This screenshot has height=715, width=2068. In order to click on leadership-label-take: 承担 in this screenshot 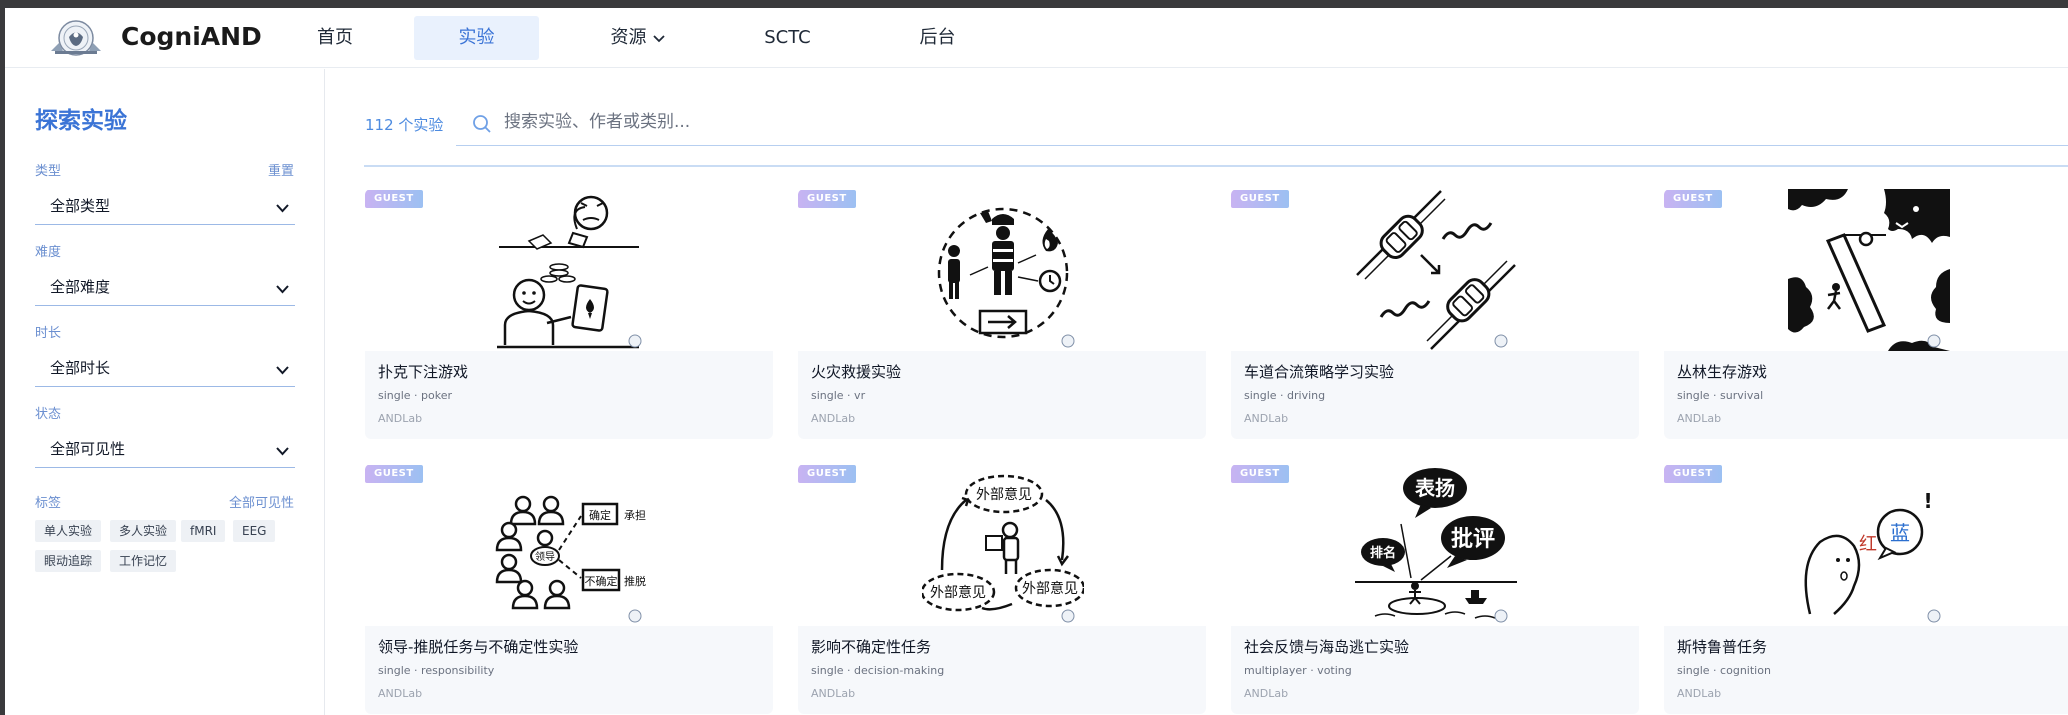, I will do `click(635, 515)`.